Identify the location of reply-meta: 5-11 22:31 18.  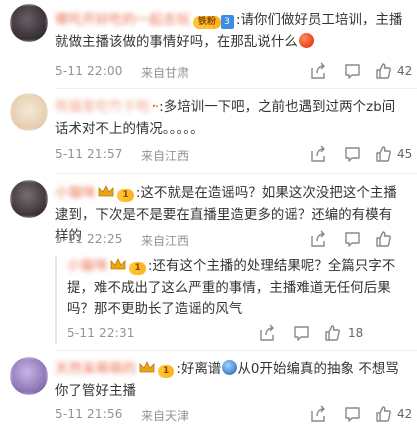
(233, 334).